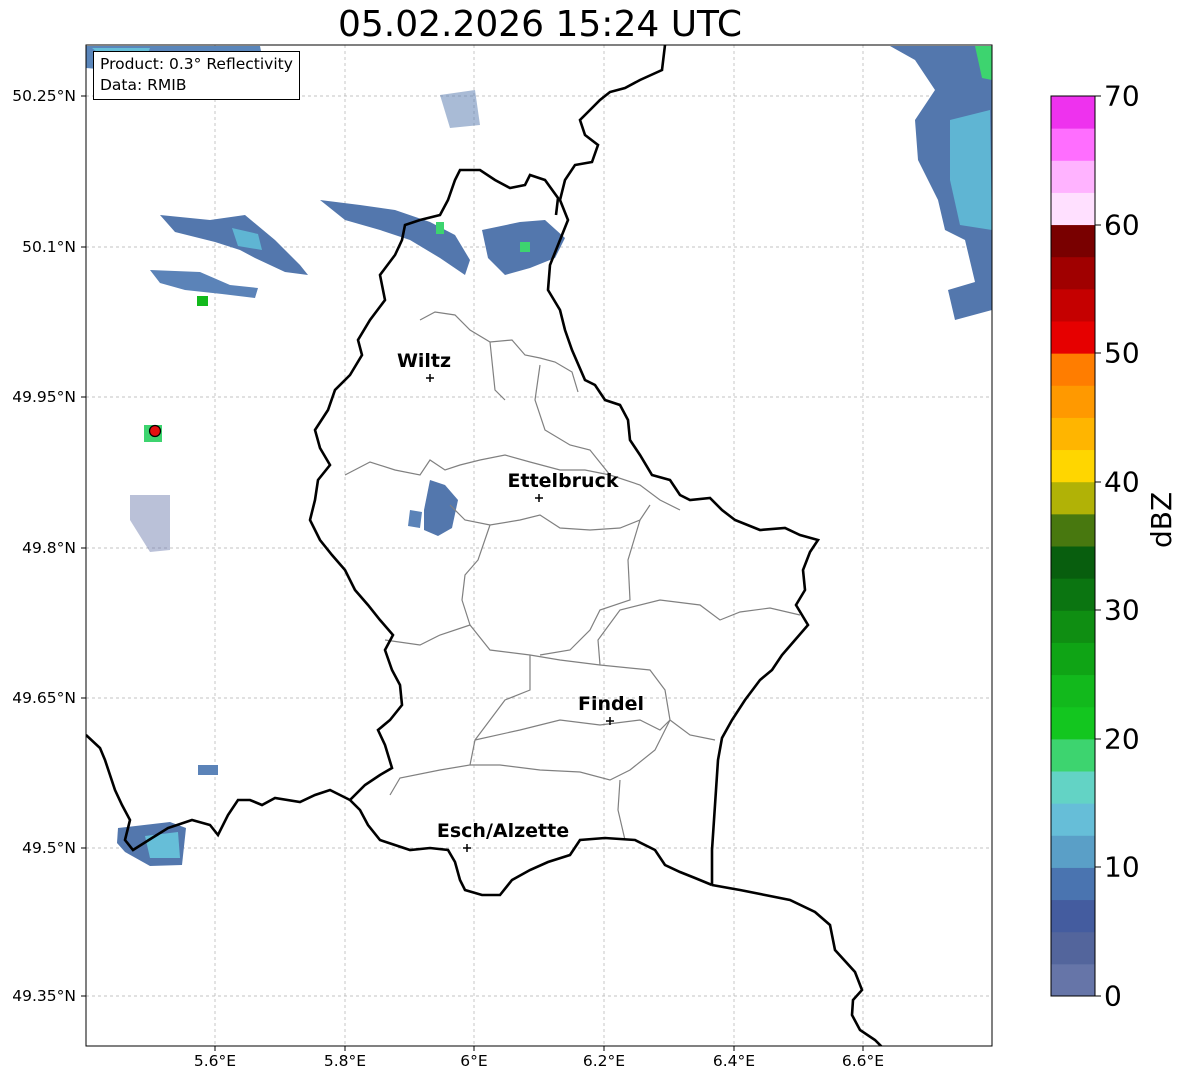  What do you see at coordinates (44, 698) in the screenshot?
I see `lat-tick: 49.65°N` at bounding box center [44, 698].